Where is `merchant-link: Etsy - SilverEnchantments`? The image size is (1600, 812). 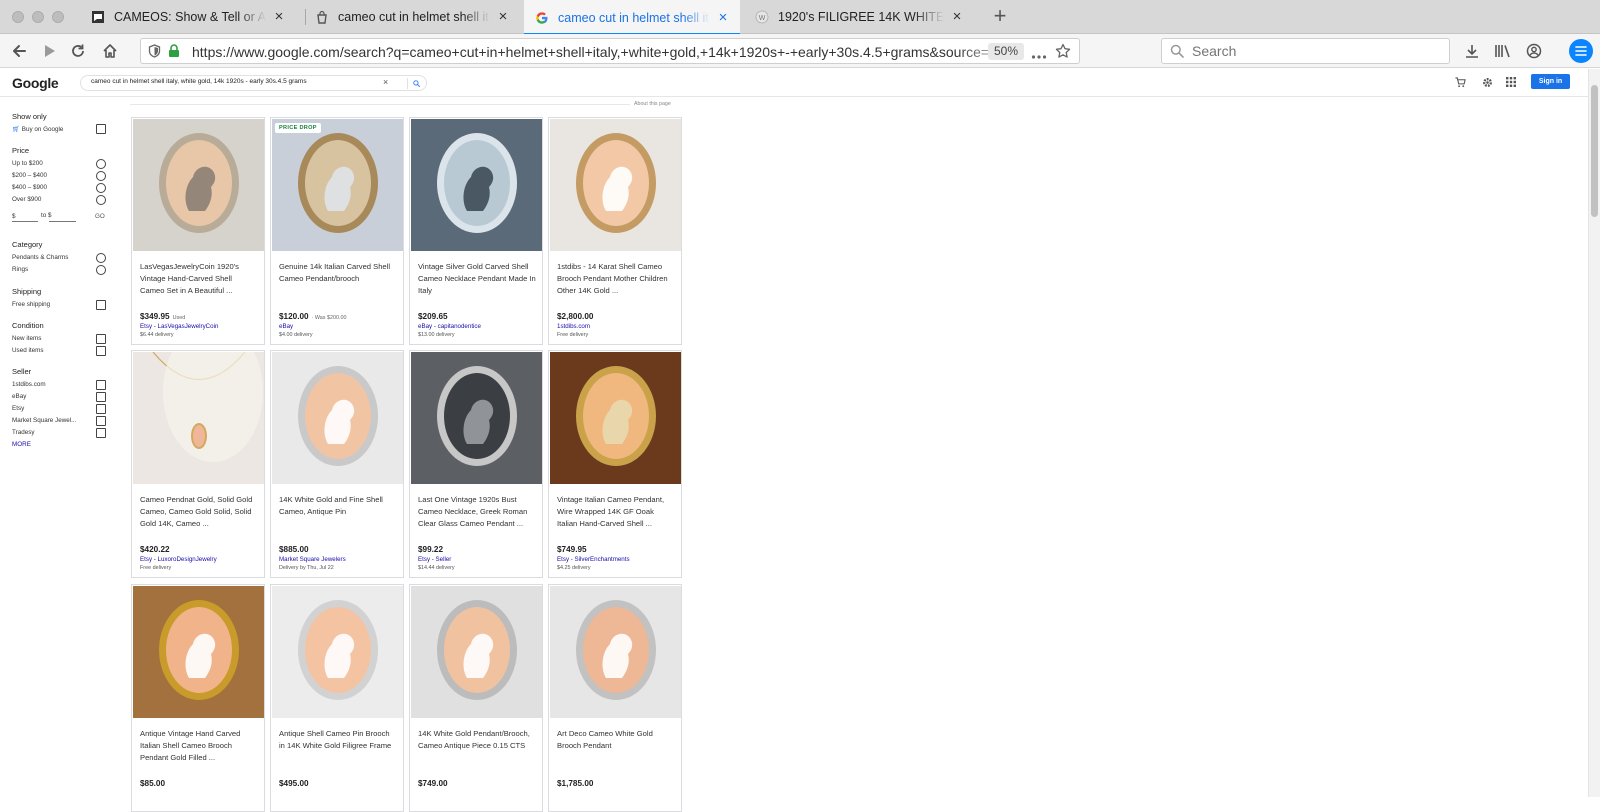 merchant-link: Etsy - SilverEnchantments is located at coordinates (593, 559).